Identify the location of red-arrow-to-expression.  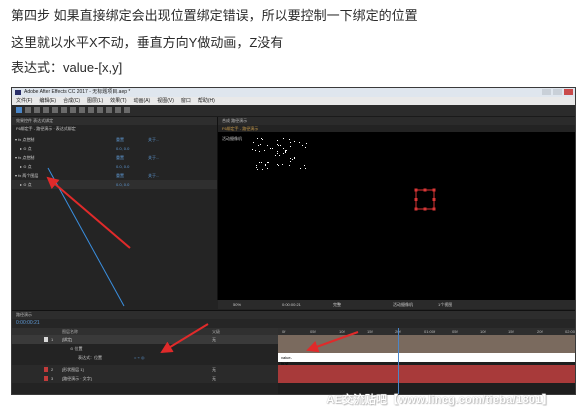
(332, 342).